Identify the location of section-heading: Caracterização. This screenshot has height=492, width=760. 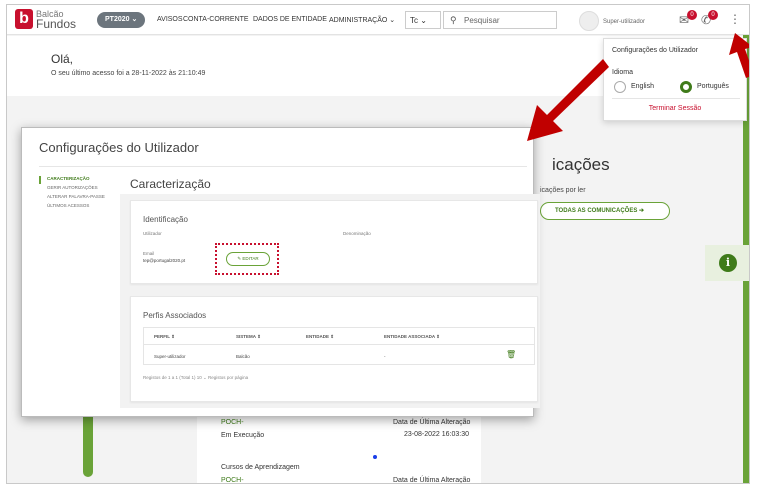
(170, 184).